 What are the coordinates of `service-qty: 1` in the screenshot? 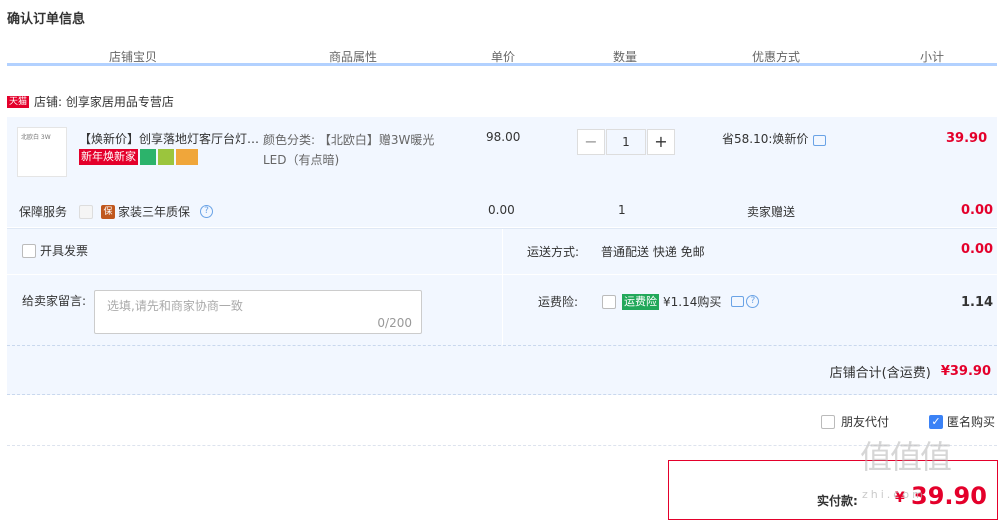 It's located at (622, 210).